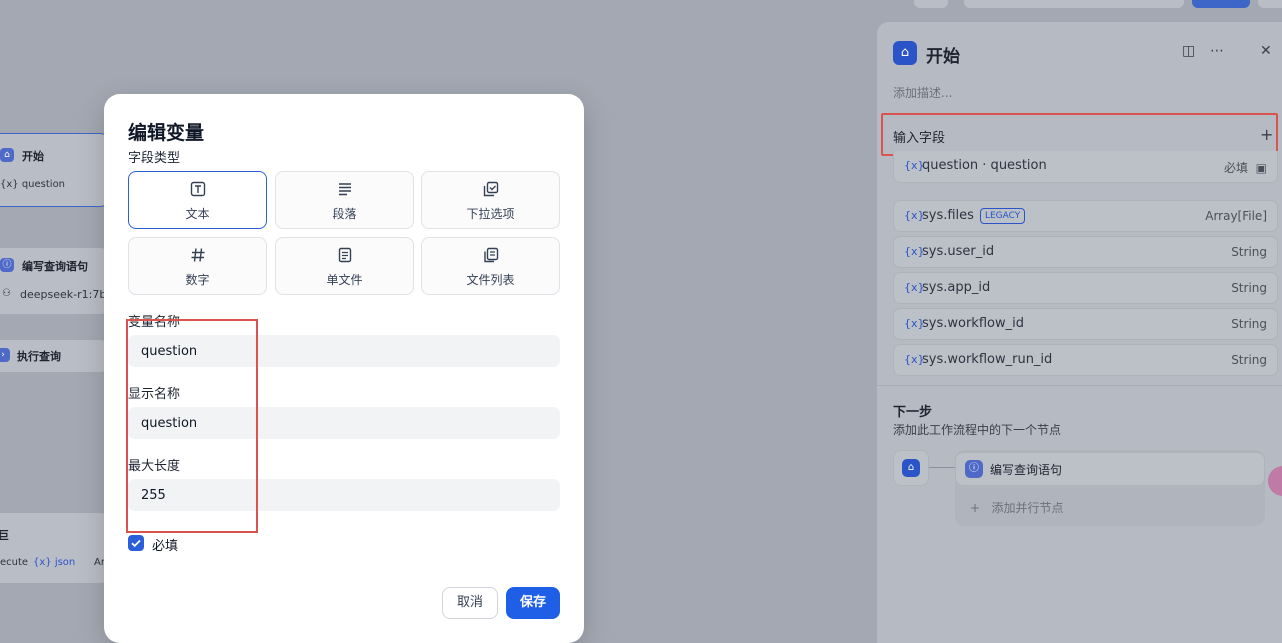 The height and width of the screenshot is (643, 1282). I want to click on add-parallel-node: + 添加并行节点, so click(1017, 507).